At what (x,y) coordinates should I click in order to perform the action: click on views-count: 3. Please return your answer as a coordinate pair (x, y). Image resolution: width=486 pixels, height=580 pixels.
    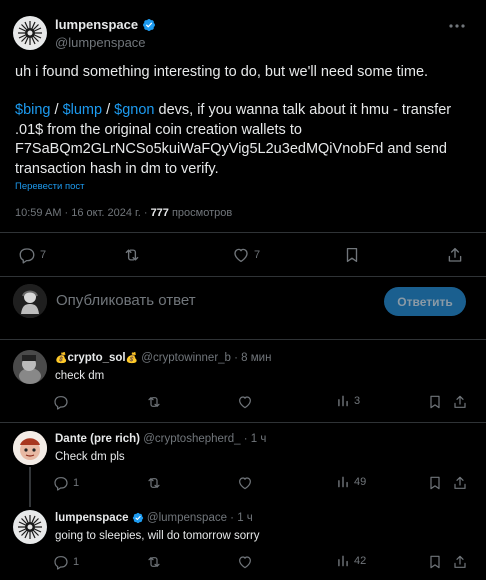
    Looking at the image, I should click on (357, 401).